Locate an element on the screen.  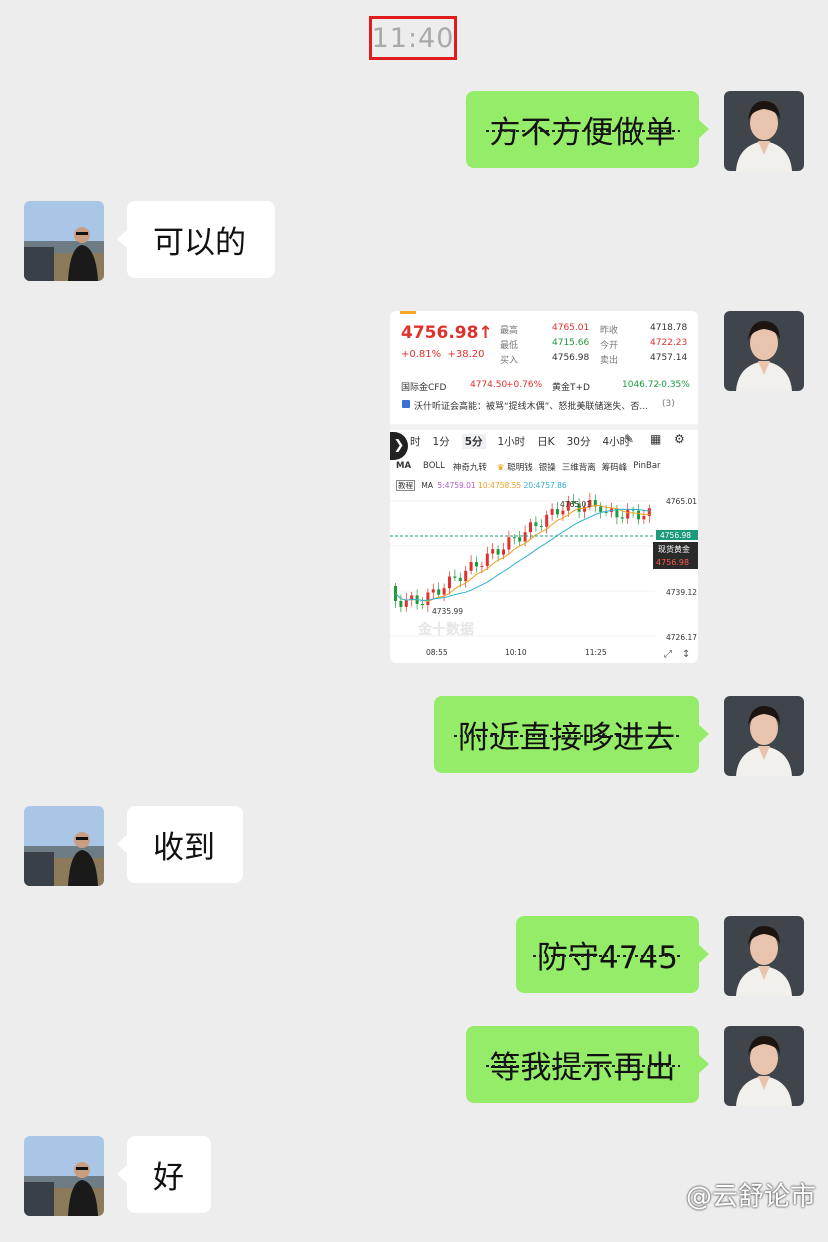
message-bubble-outgoing: 附近直接哆进去 is located at coordinates (571, 734).